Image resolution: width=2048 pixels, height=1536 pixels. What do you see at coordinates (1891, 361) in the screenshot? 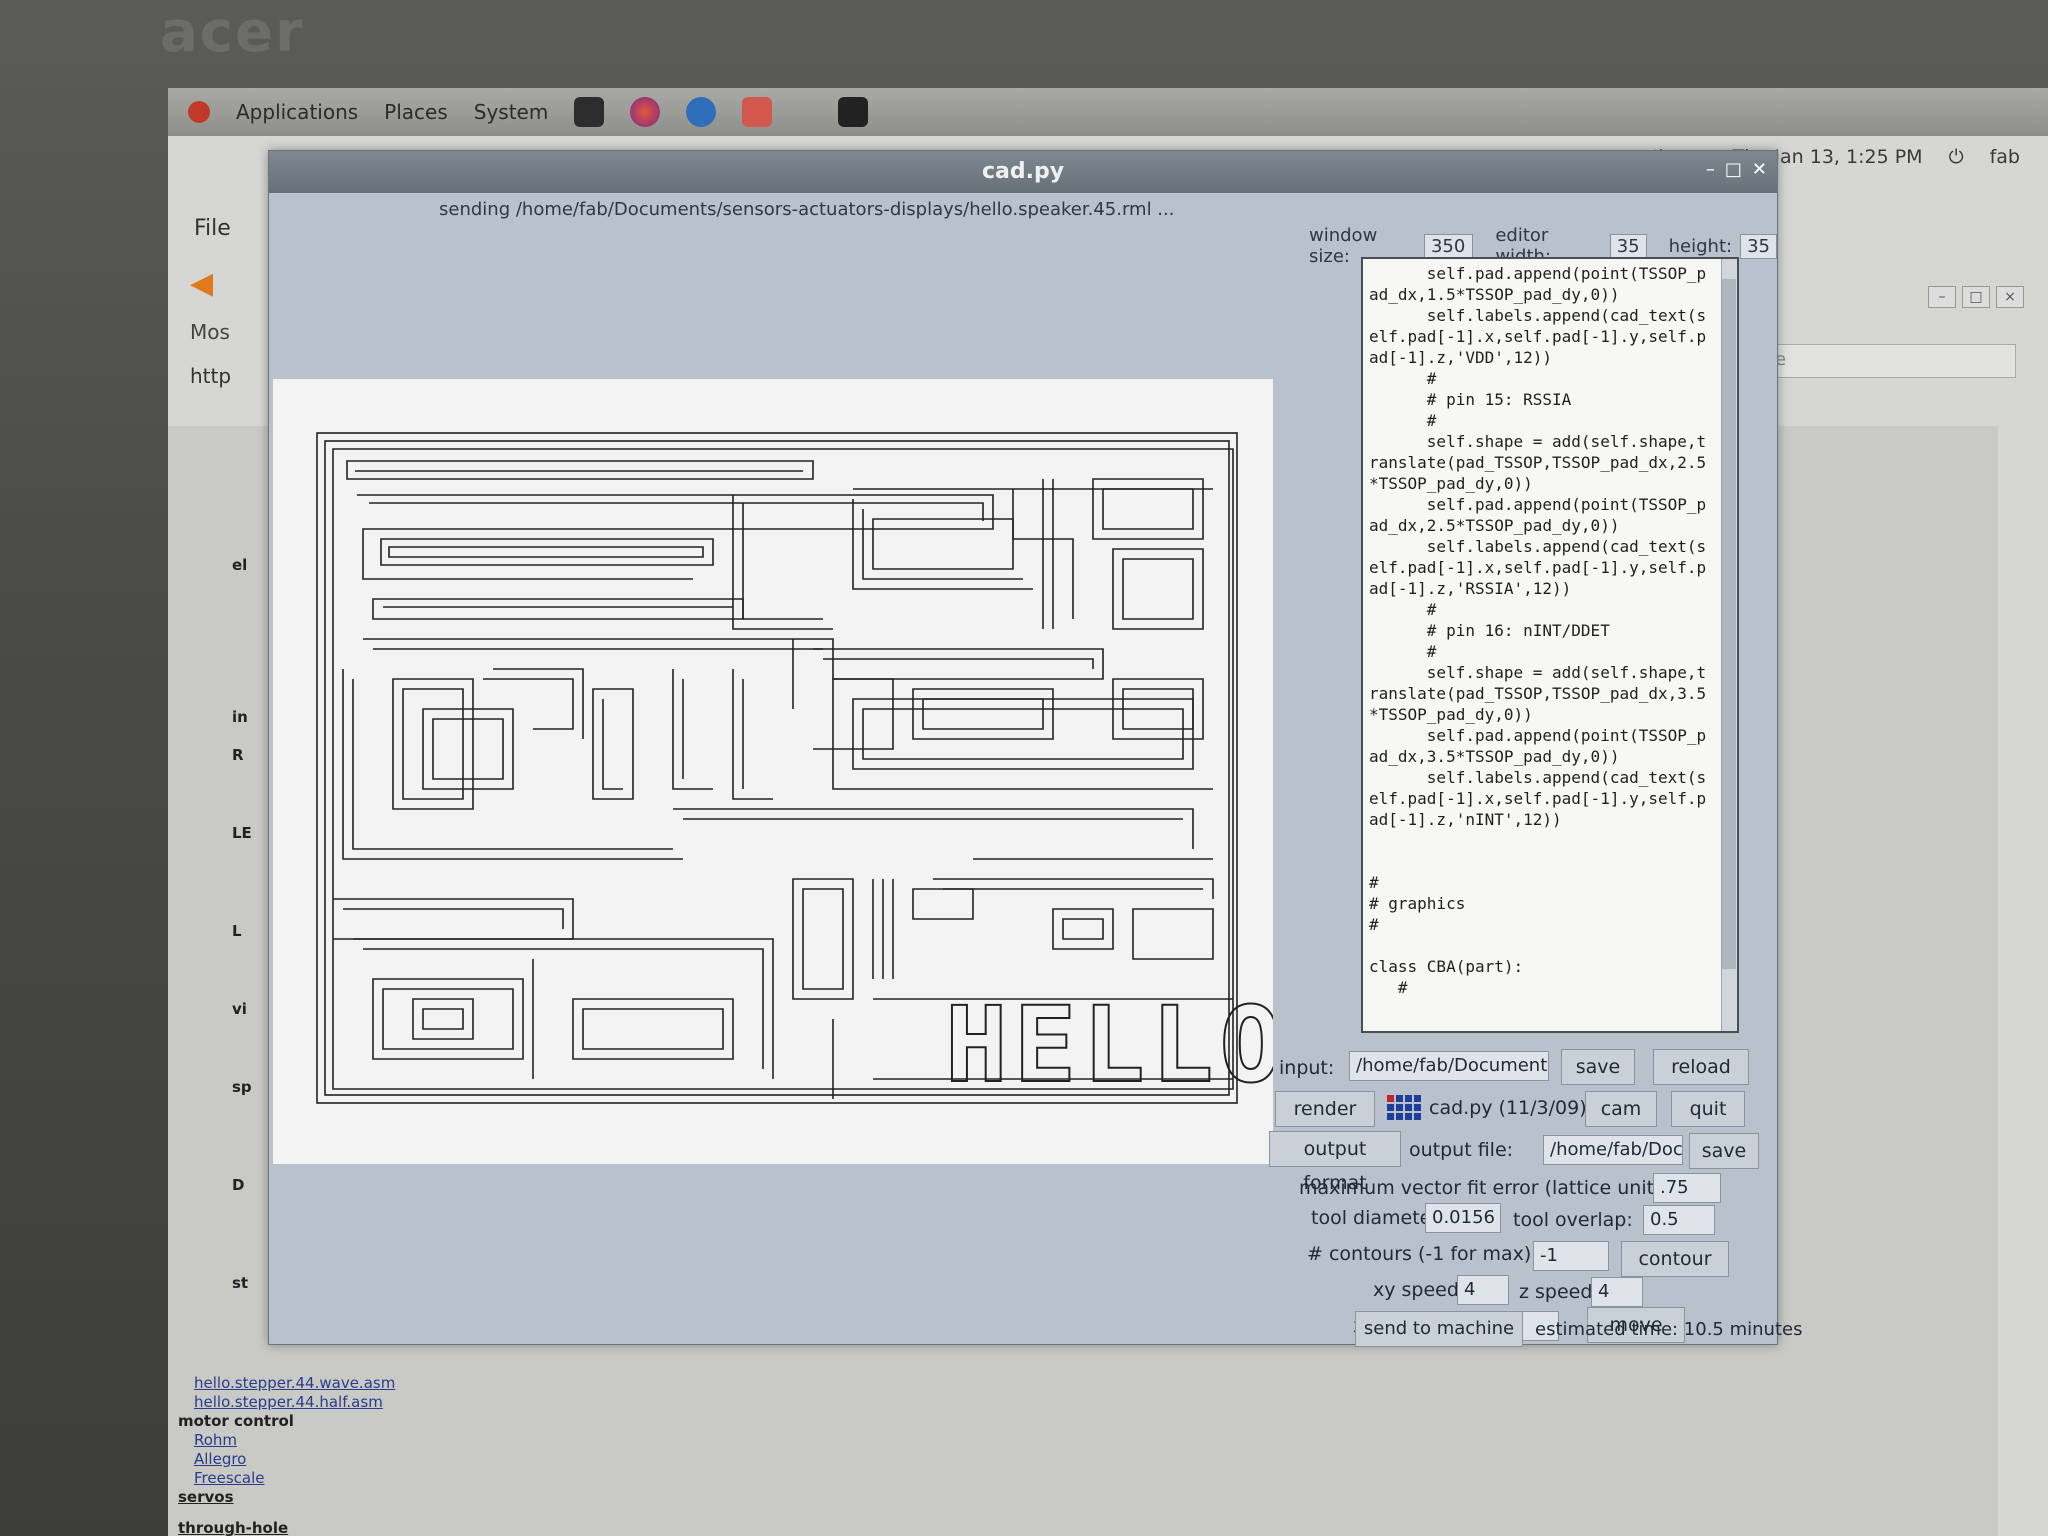
I see `browser-search-field: e` at bounding box center [1891, 361].